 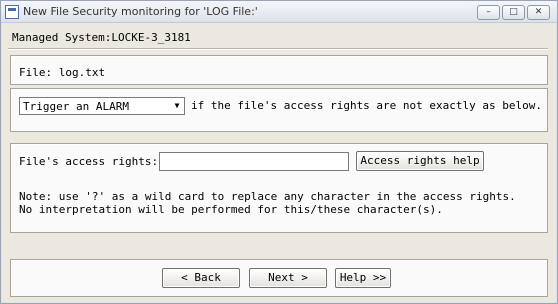 I want to click on footer-panel: < Back Next > Help >>, so click(x=279, y=278).